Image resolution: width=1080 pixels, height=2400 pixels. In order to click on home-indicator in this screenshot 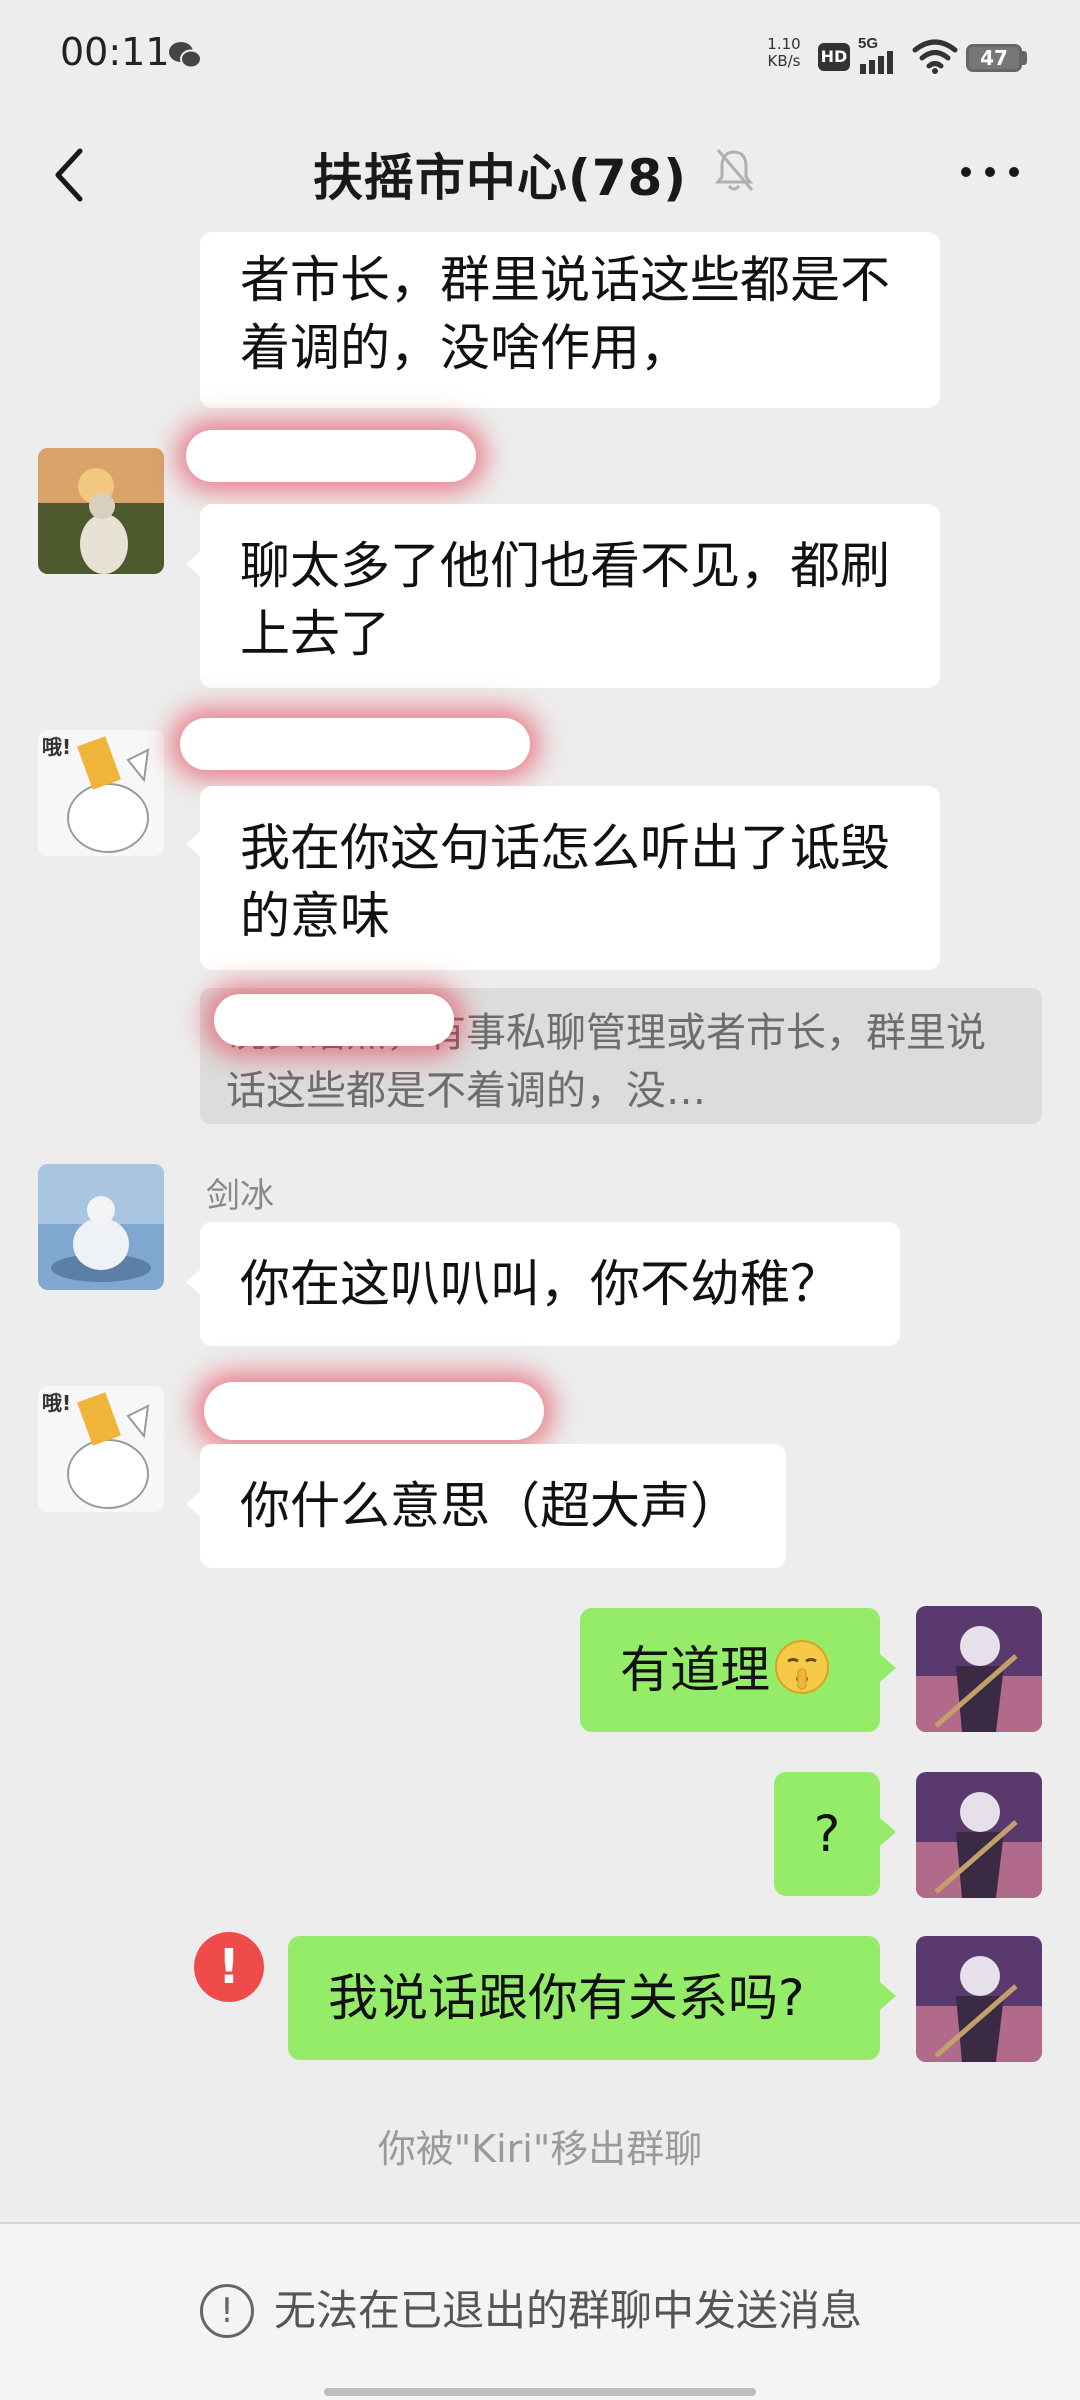, I will do `click(540, 2392)`.